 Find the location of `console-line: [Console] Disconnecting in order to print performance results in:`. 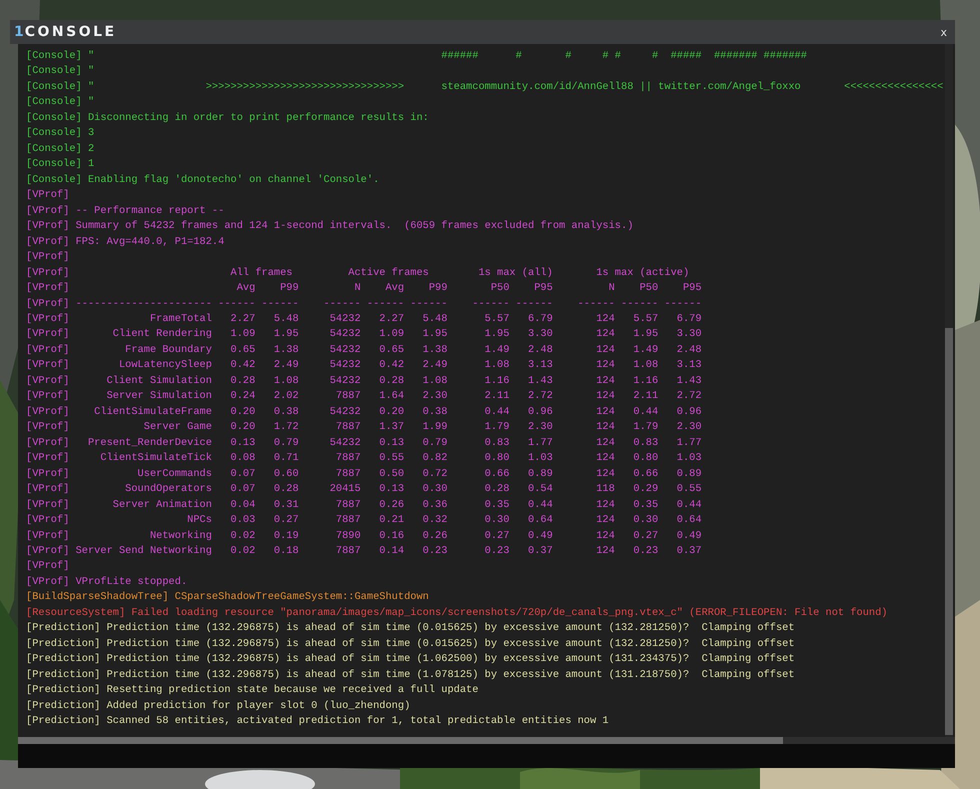

console-line: [Console] Disconnecting in order to print performance results in: is located at coordinates (227, 118).